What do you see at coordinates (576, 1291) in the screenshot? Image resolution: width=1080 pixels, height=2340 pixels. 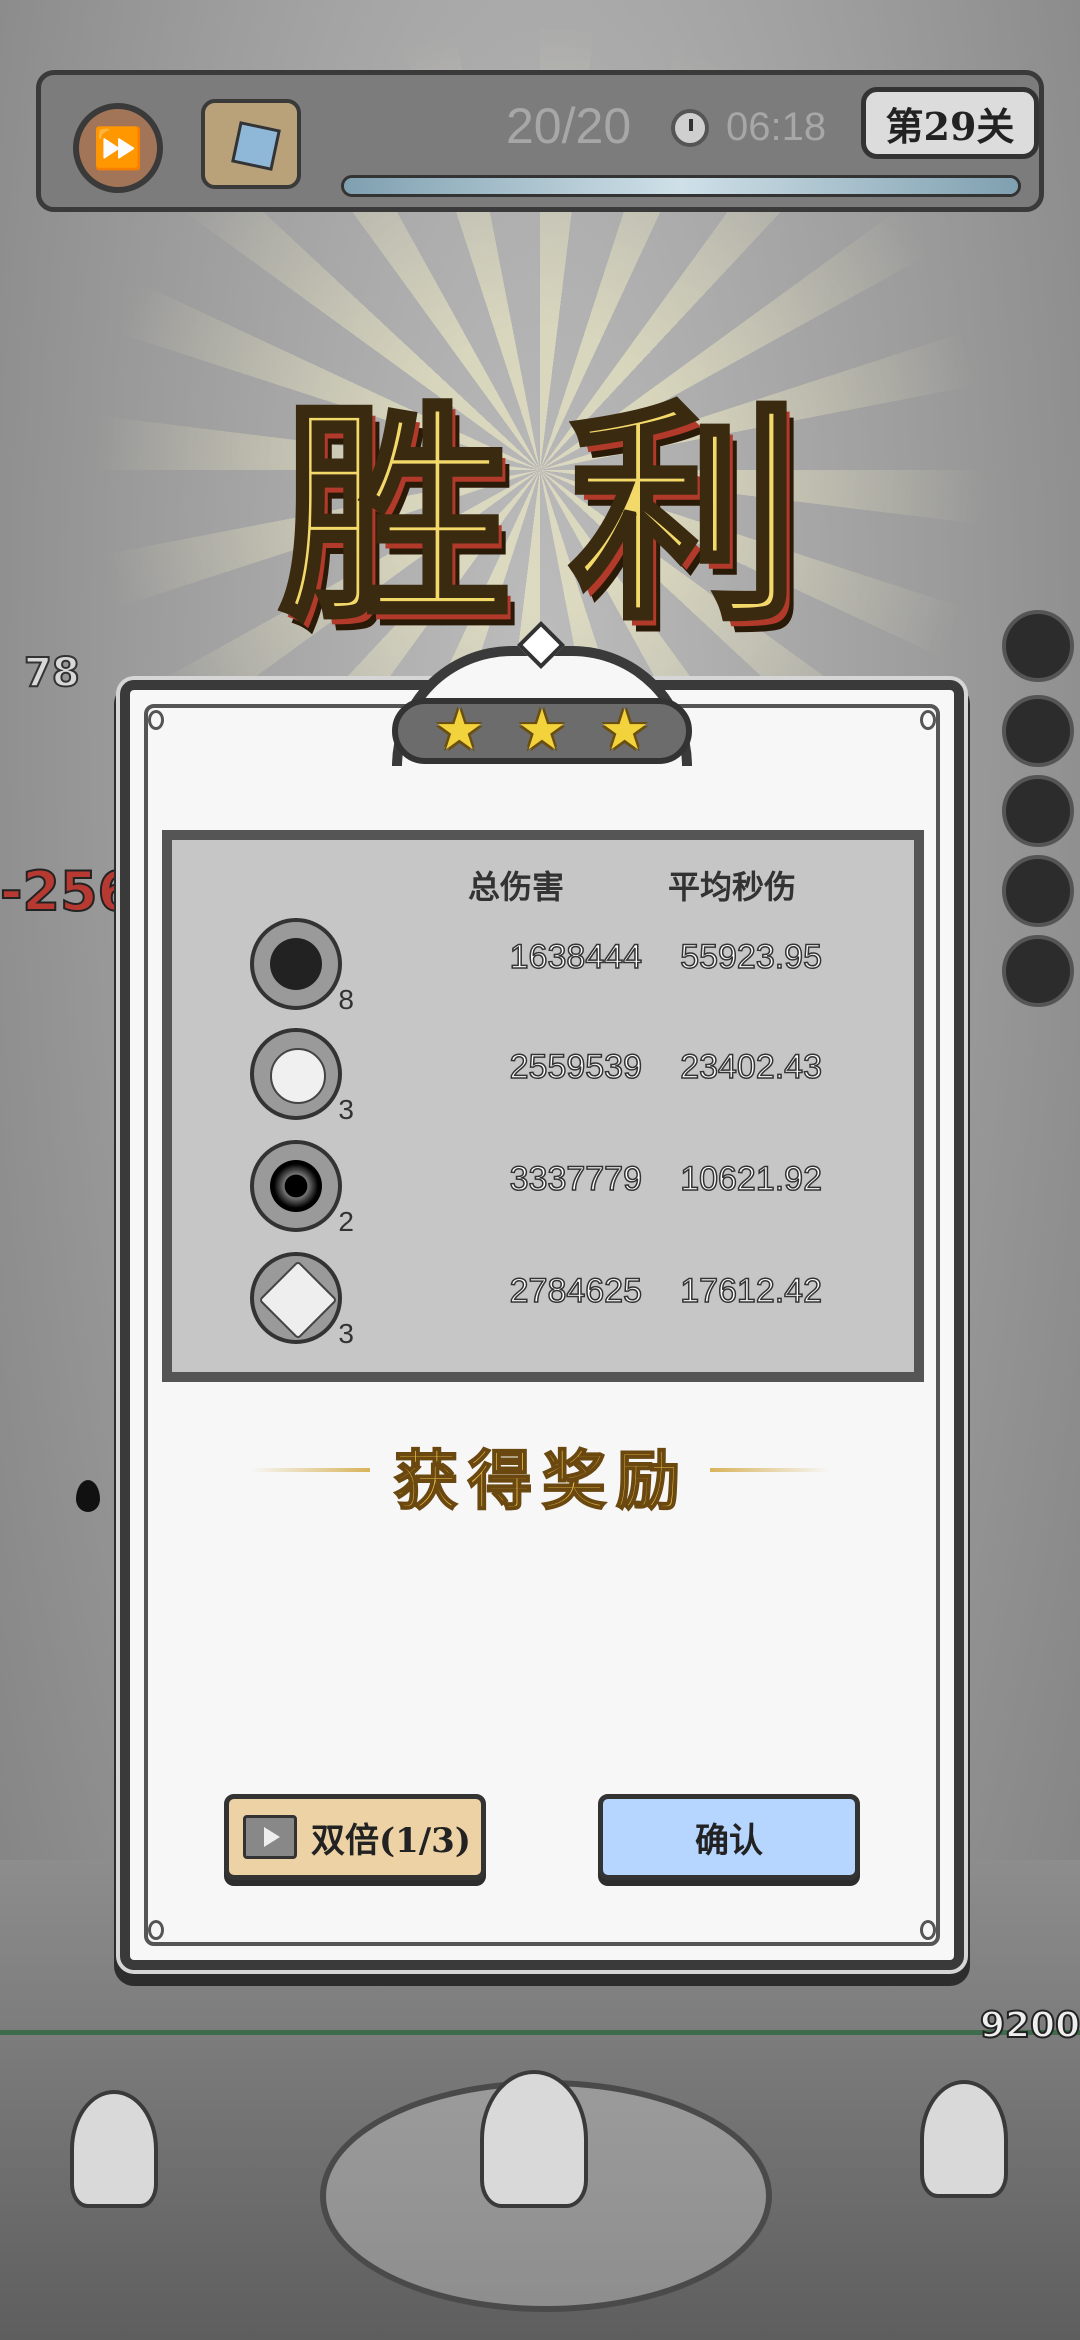 I see `total-damage: 2784625` at bounding box center [576, 1291].